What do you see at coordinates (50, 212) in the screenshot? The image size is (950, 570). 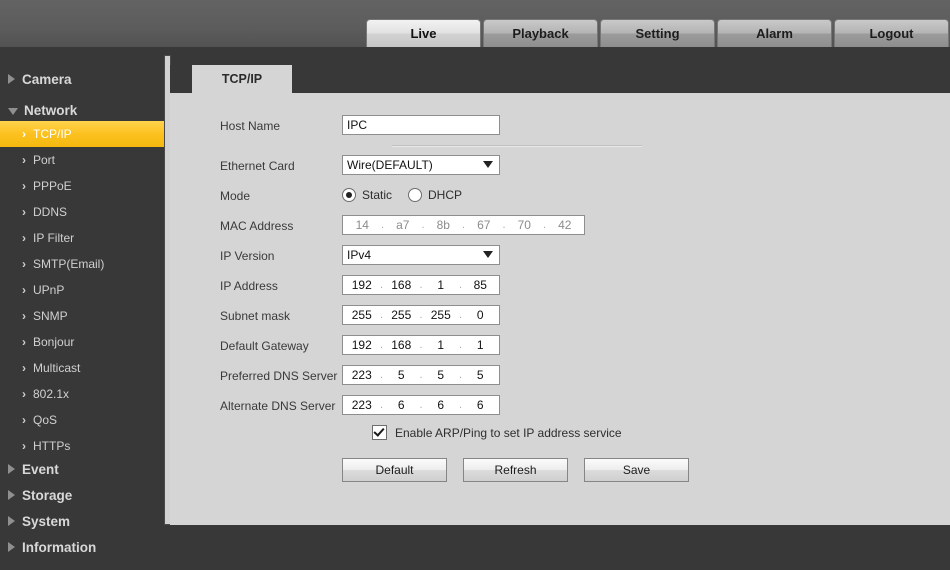 I see `sidebar-item-label: DDNS` at bounding box center [50, 212].